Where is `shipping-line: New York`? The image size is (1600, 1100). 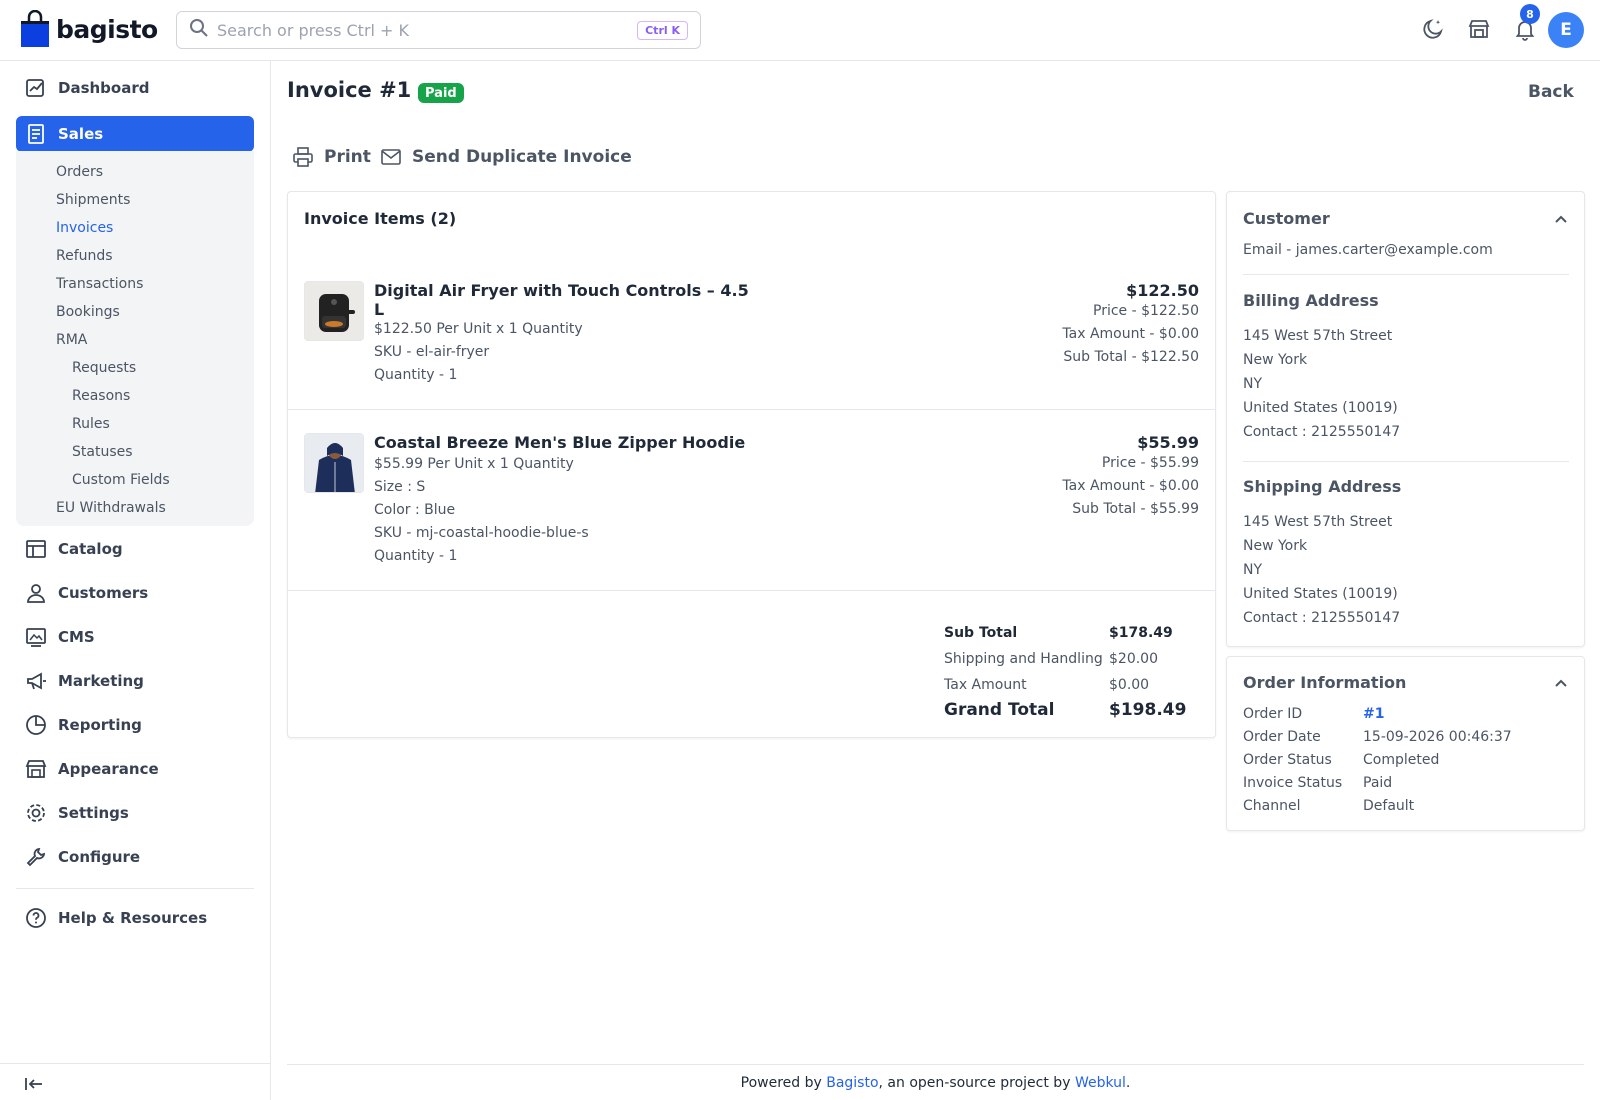 shipping-line: New York is located at coordinates (1275, 546).